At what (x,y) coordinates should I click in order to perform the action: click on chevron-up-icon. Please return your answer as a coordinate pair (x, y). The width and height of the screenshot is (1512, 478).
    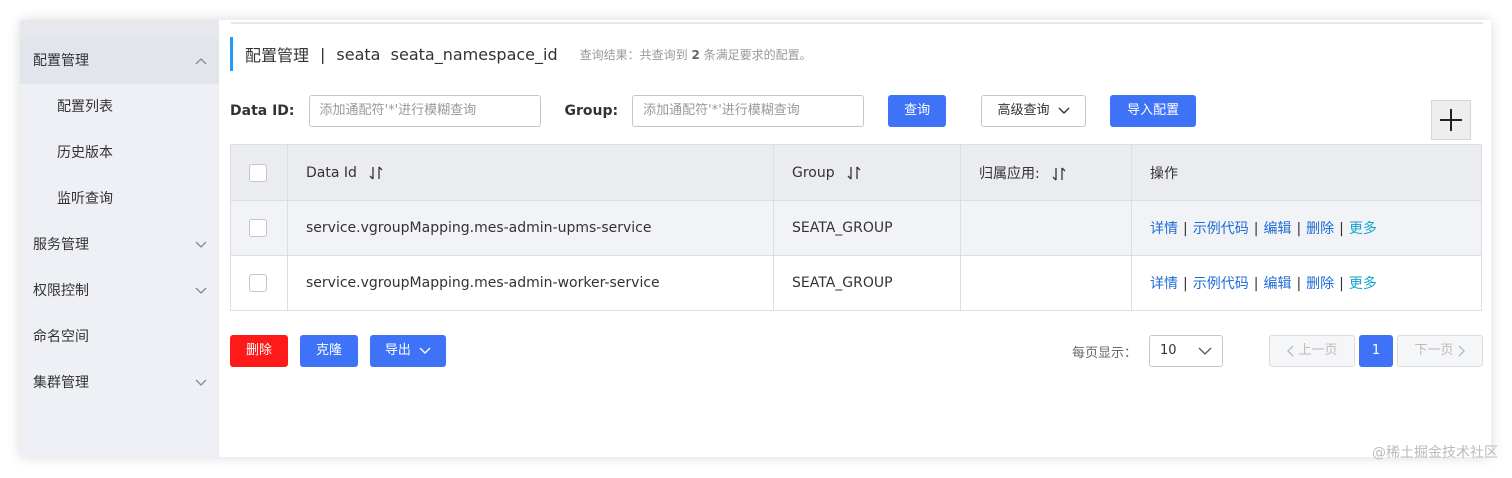
    Looking at the image, I should click on (201, 61).